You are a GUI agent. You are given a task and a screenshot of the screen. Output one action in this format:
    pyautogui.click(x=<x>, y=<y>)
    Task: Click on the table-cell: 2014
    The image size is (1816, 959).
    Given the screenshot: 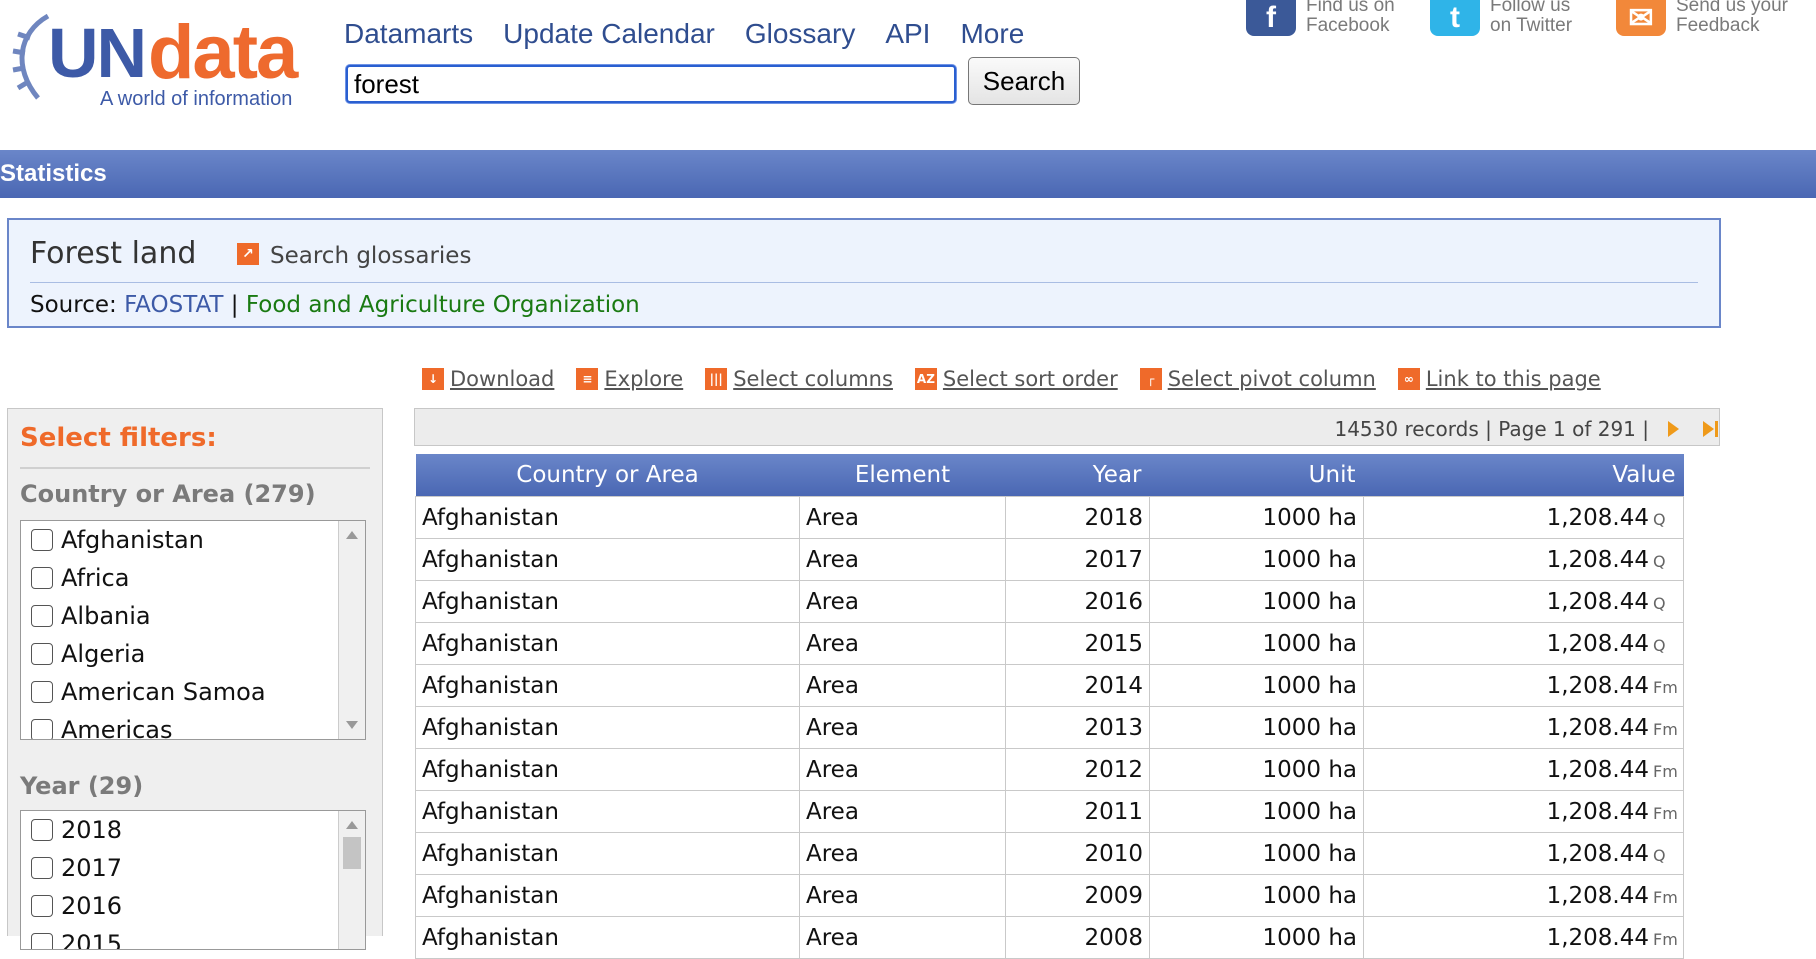 What is the action you would take?
    pyautogui.click(x=1077, y=685)
    